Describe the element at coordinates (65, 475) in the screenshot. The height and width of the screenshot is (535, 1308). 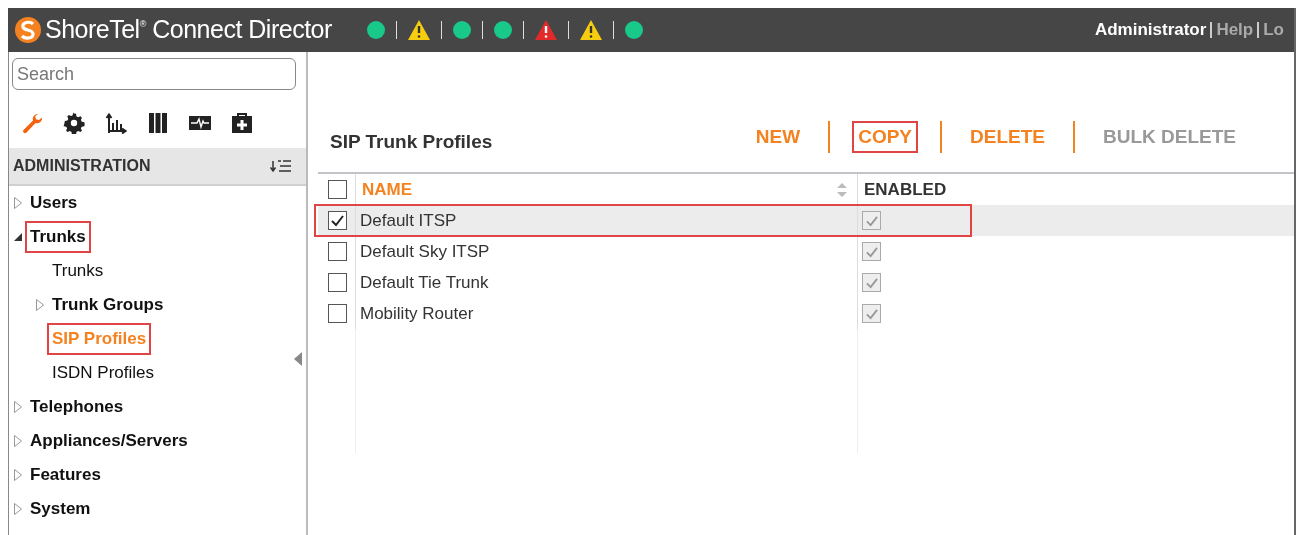
I see `nav-item: Features` at that location.